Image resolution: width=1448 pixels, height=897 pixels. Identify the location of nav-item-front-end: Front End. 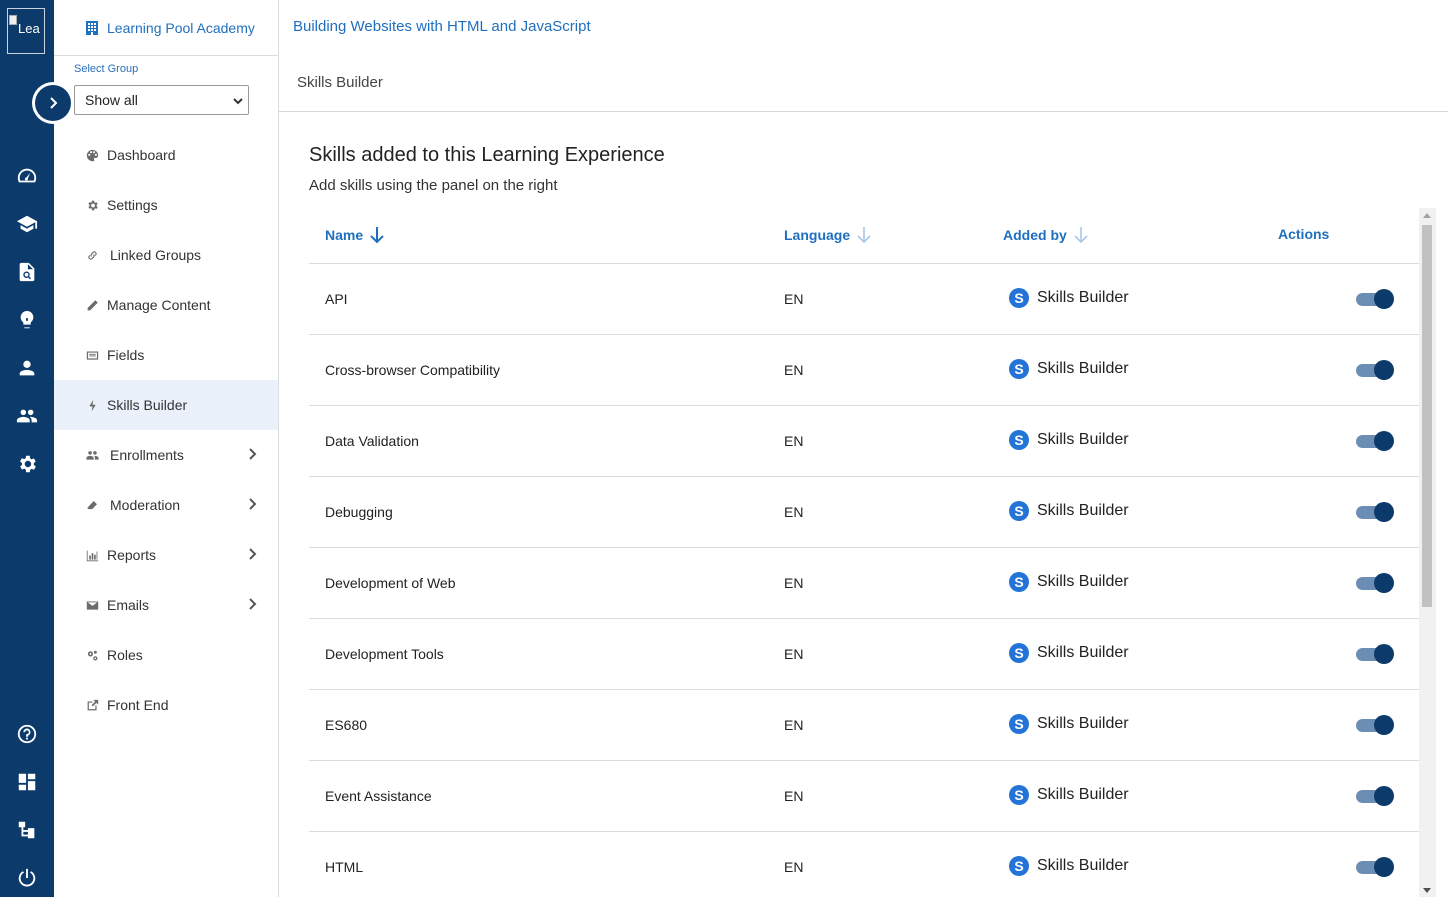
(166, 705).